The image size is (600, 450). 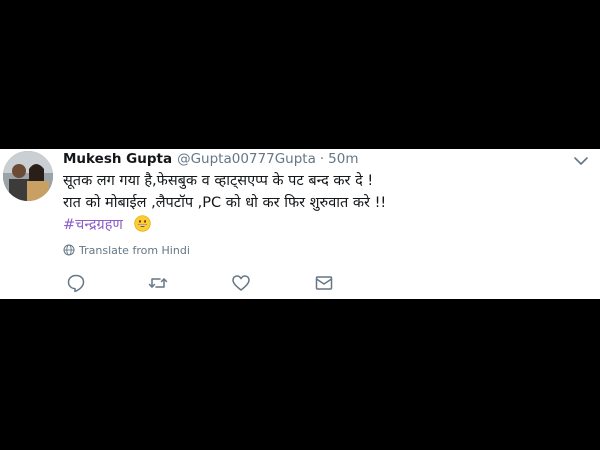 What do you see at coordinates (134, 250) in the screenshot?
I see `translate-label: Translate from Hindi` at bounding box center [134, 250].